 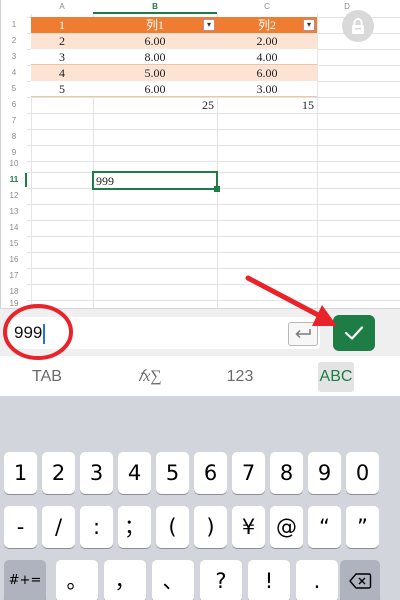 What do you see at coordinates (200, 376) in the screenshot?
I see `keyboard-mode-bar: TAB 𝑓x∑ 123 ABC` at bounding box center [200, 376].